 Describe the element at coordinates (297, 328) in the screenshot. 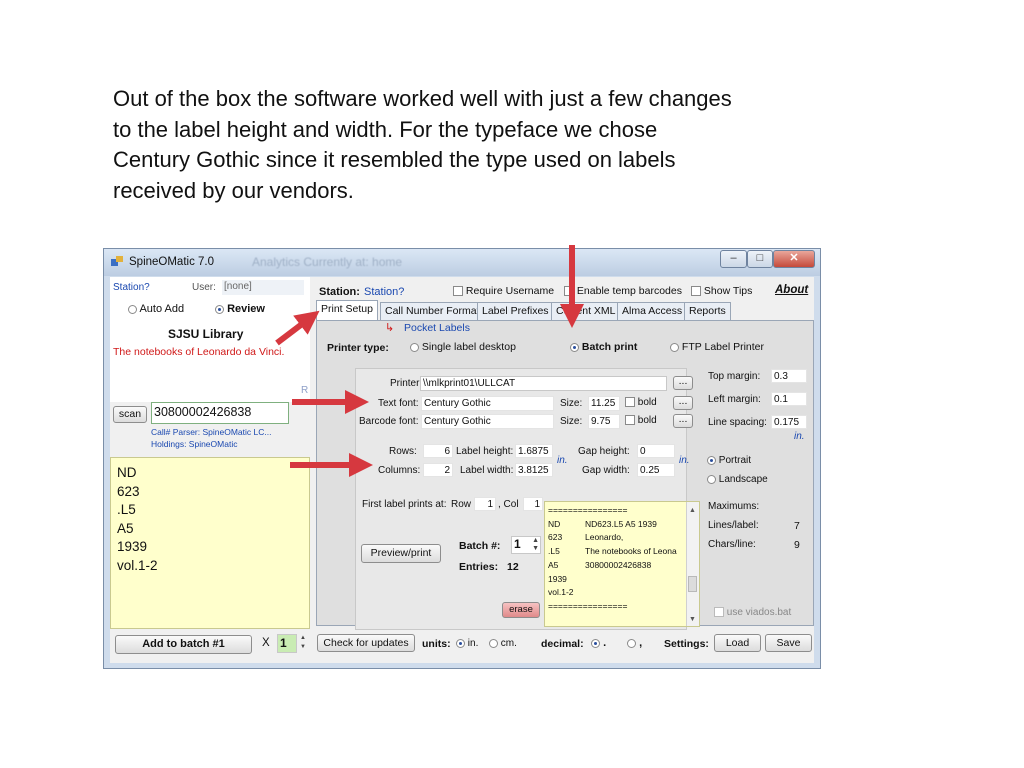

I see `arrow-to-print-setup-icon` at that location.